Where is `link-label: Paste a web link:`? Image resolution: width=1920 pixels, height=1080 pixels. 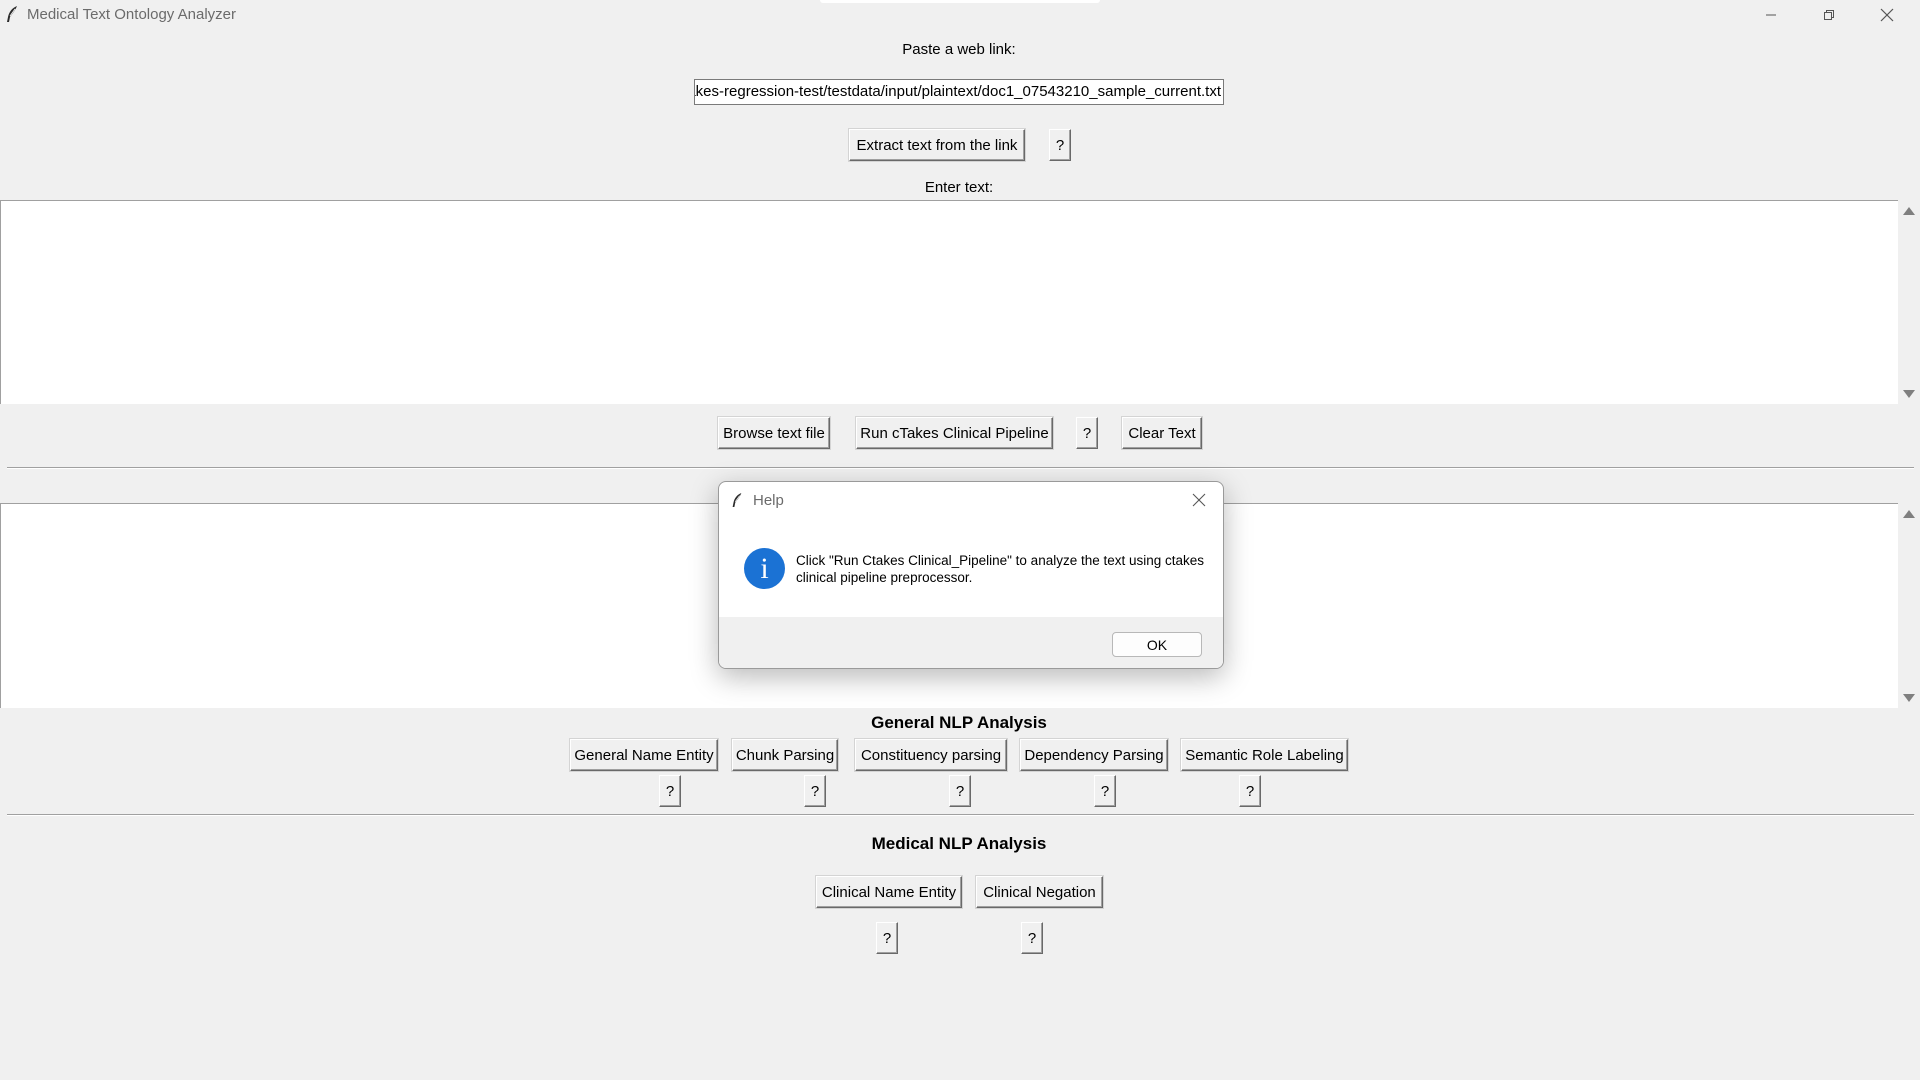 link-label: Paste a web link: is located at coordinates (959, 49).